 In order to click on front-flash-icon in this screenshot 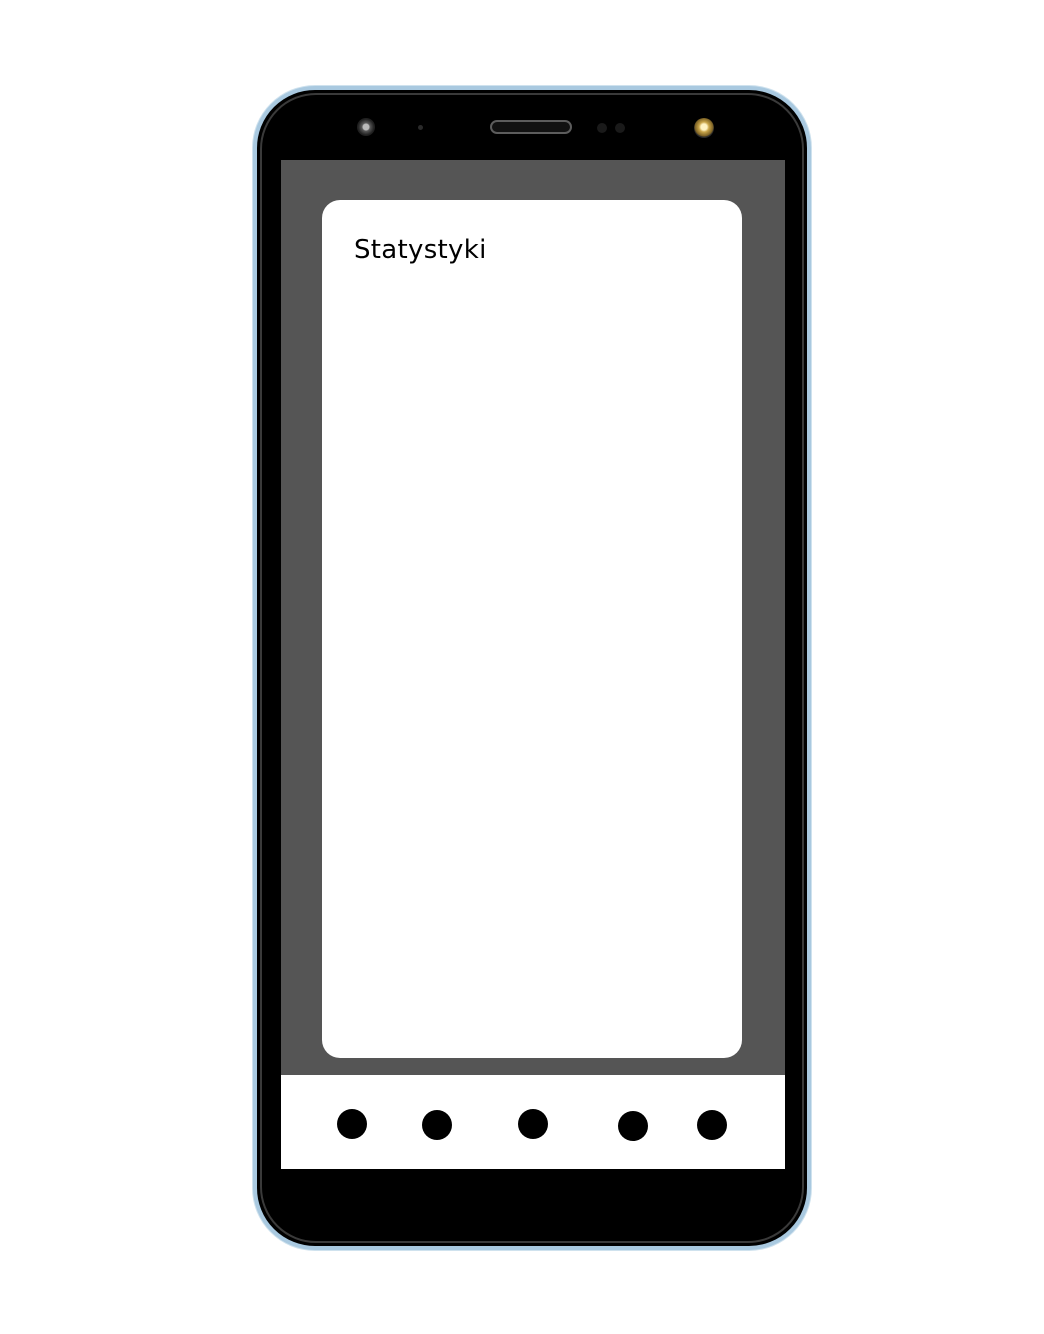, I will do `click(704, 128)`.